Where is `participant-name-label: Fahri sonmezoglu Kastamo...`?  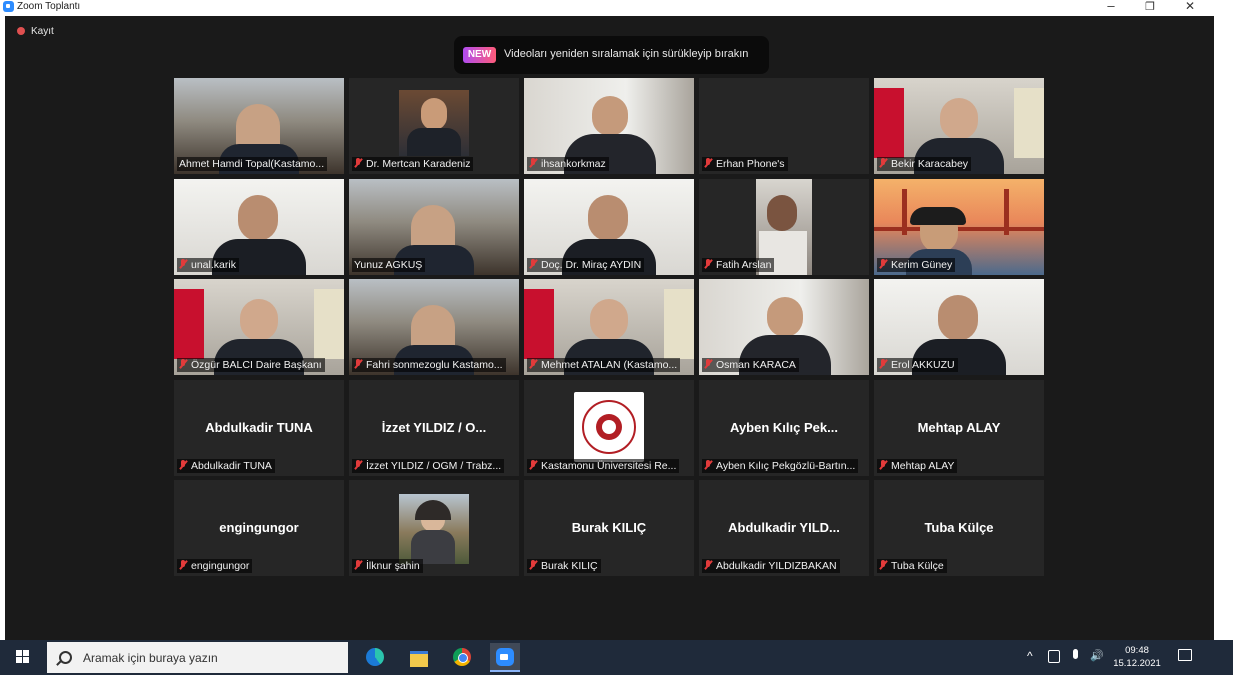
participant-name-label: Fahri sonmezoglu Kastamo... is located at coordinates (429, 365).